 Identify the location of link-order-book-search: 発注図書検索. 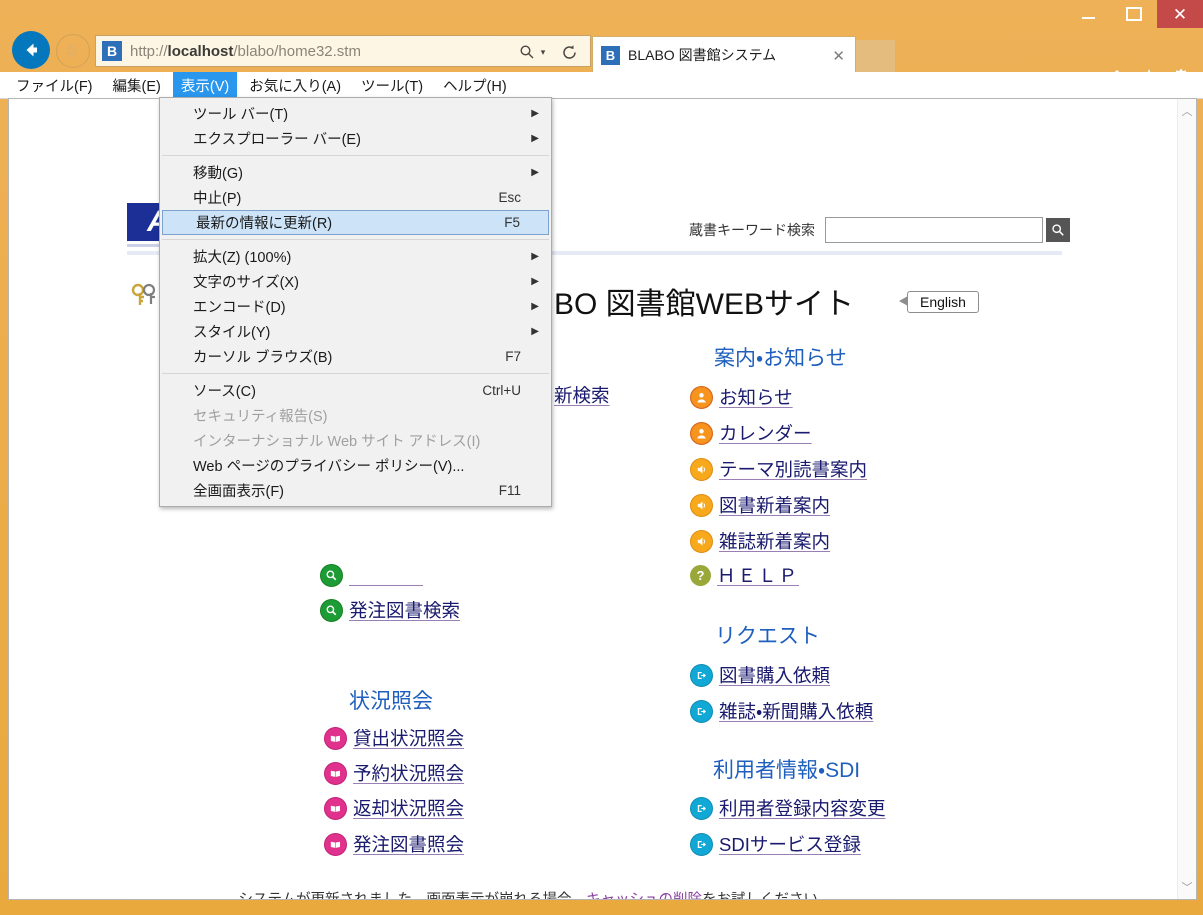
(390, 610).